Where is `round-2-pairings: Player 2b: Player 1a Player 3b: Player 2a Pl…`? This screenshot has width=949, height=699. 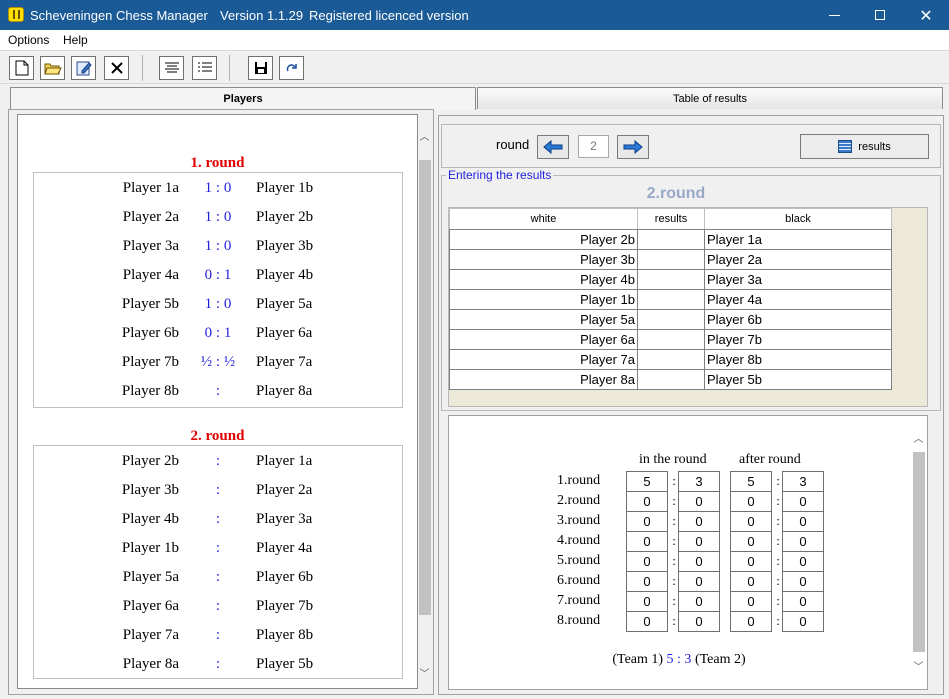
round-2-pairings: Player 2b: Player 1a Player 3b: Player 2a Pl… is located at coordinates (218, 562).